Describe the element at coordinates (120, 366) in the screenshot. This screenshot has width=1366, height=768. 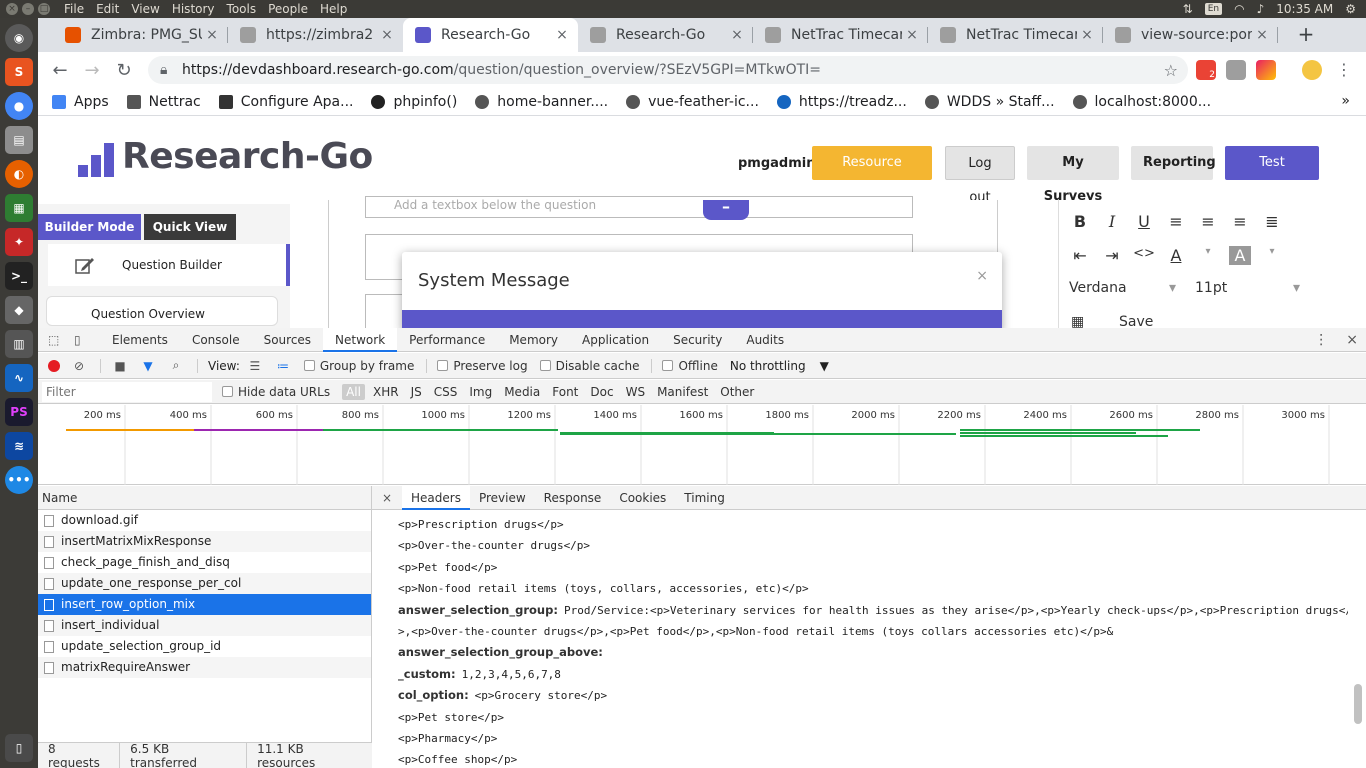
I see `screenshot-camera-icon: ■` at that location.